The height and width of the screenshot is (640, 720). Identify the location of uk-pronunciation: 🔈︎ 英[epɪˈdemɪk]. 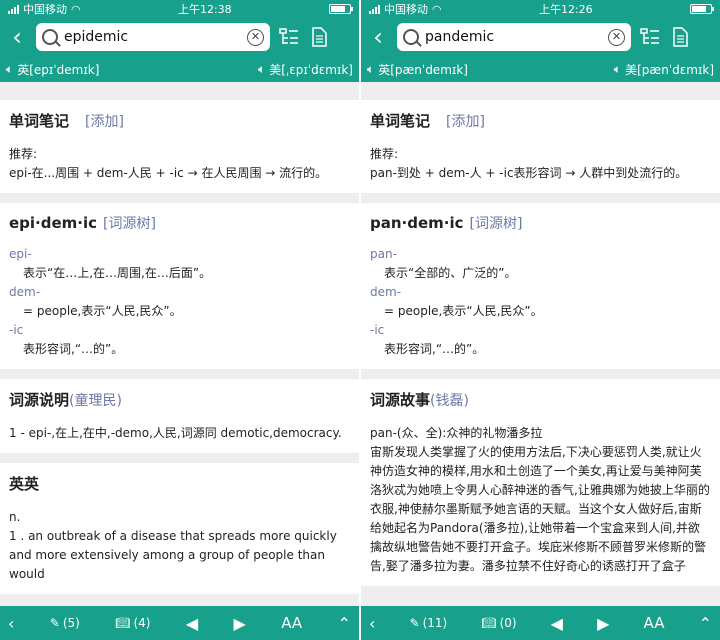
(52, 69).